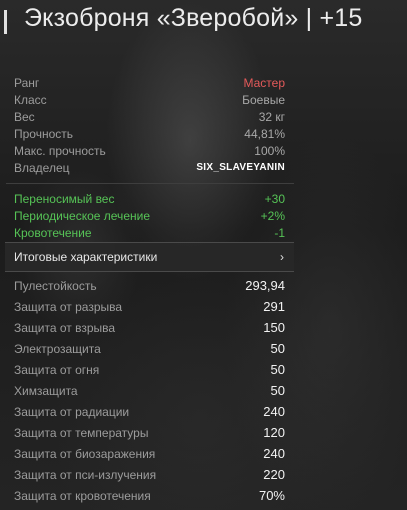 The image size is (407, 510). Describe the element at coordinates (240, 167) in the screenshot. I see `owner-name: SIX_SLAVEYANIN` at that location.